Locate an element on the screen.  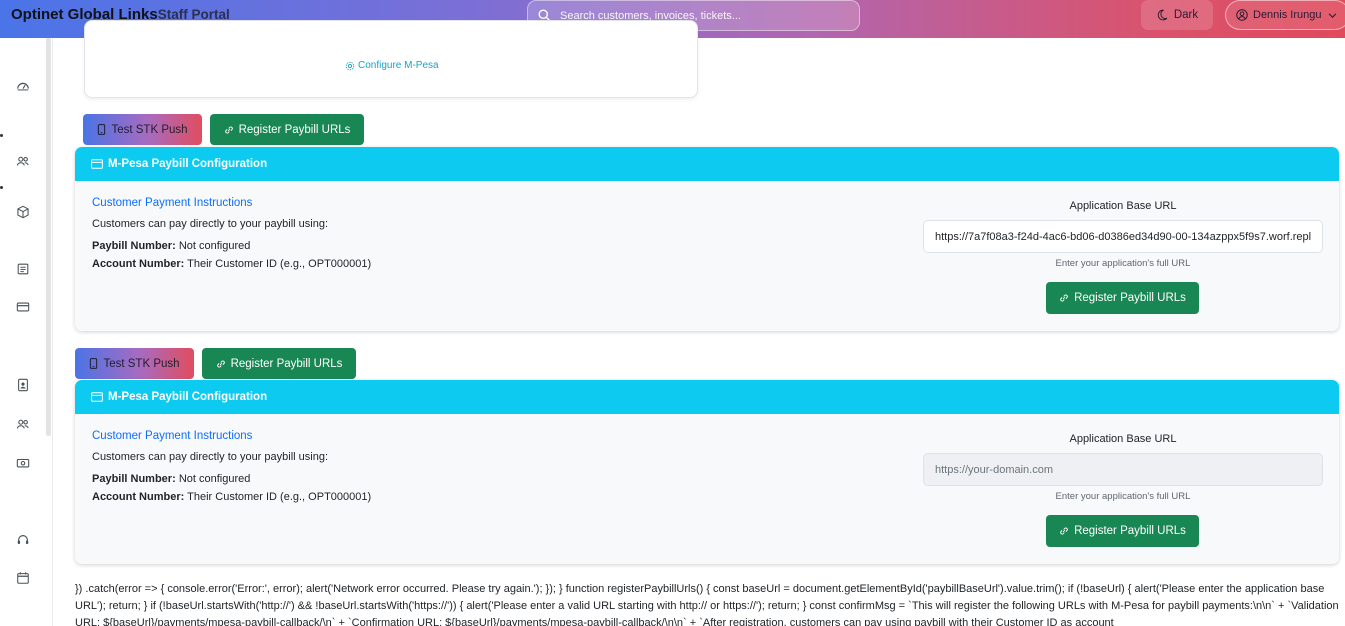
configure-mpesa-link: Configure M-Pesa is located at coordinates (392, 65).